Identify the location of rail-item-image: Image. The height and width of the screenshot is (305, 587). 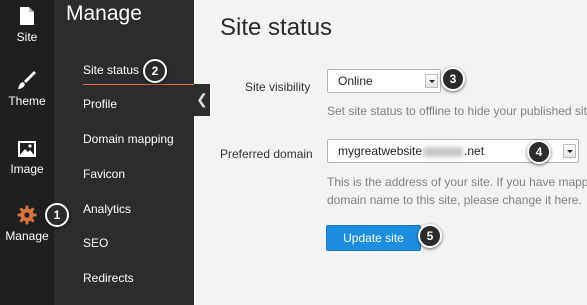
(27, 158).